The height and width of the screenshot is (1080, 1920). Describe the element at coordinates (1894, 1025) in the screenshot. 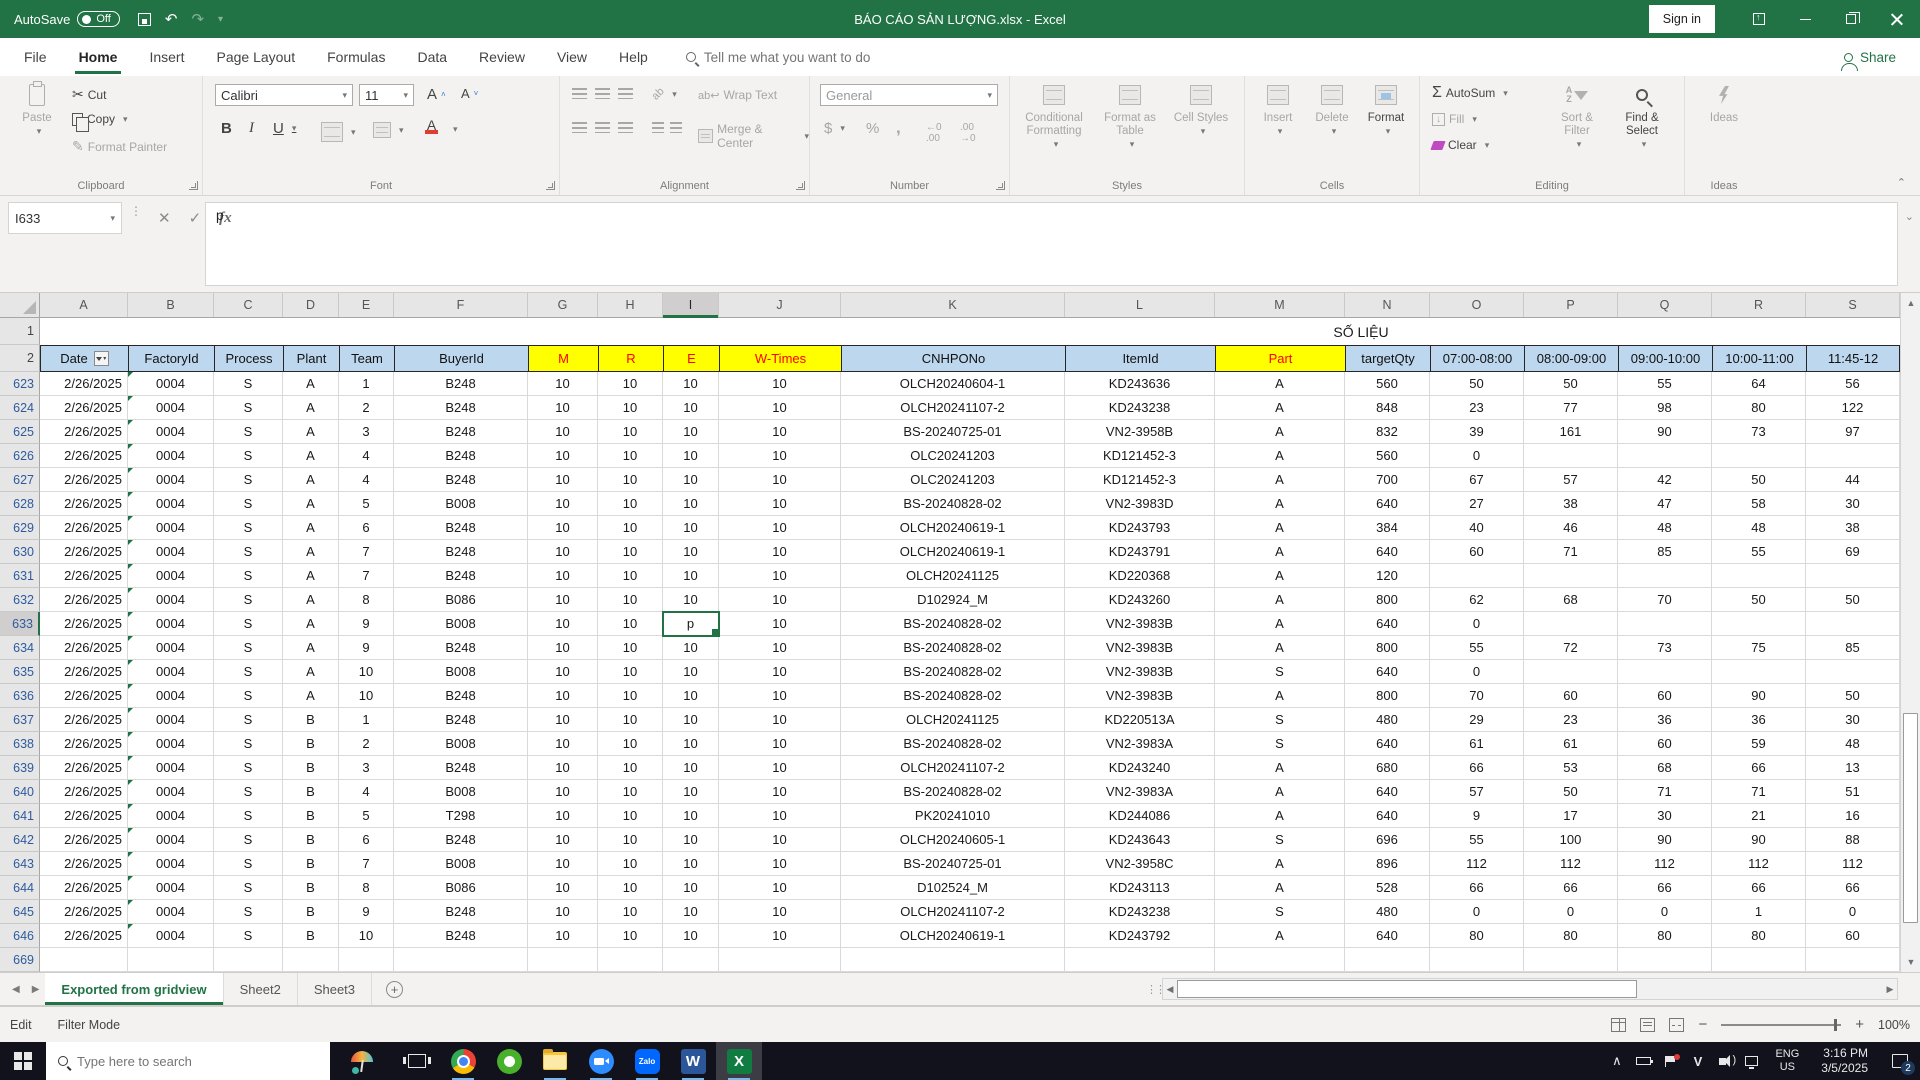

I see `zoom-level: 100%` at that location.